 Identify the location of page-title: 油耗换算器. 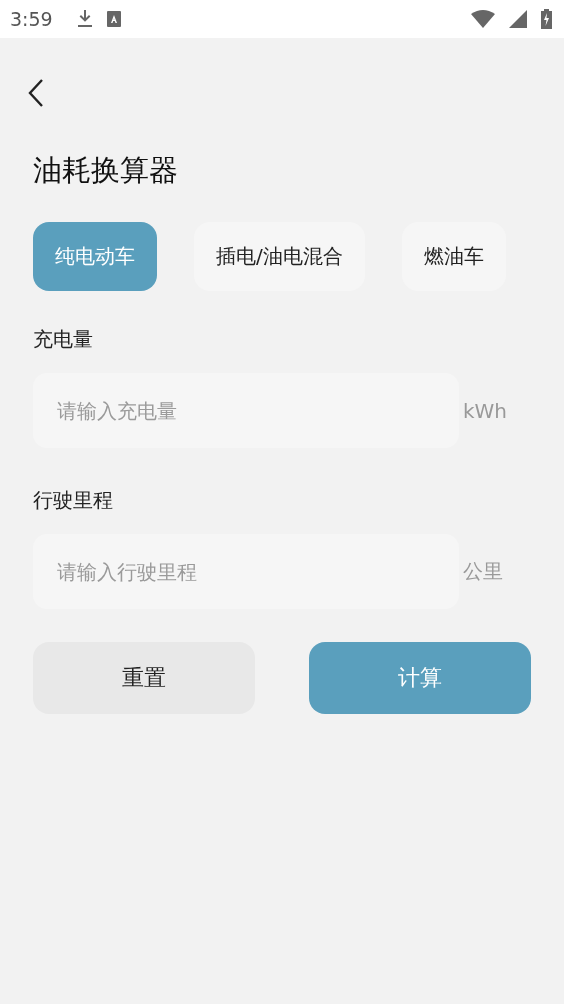
(106, 170).